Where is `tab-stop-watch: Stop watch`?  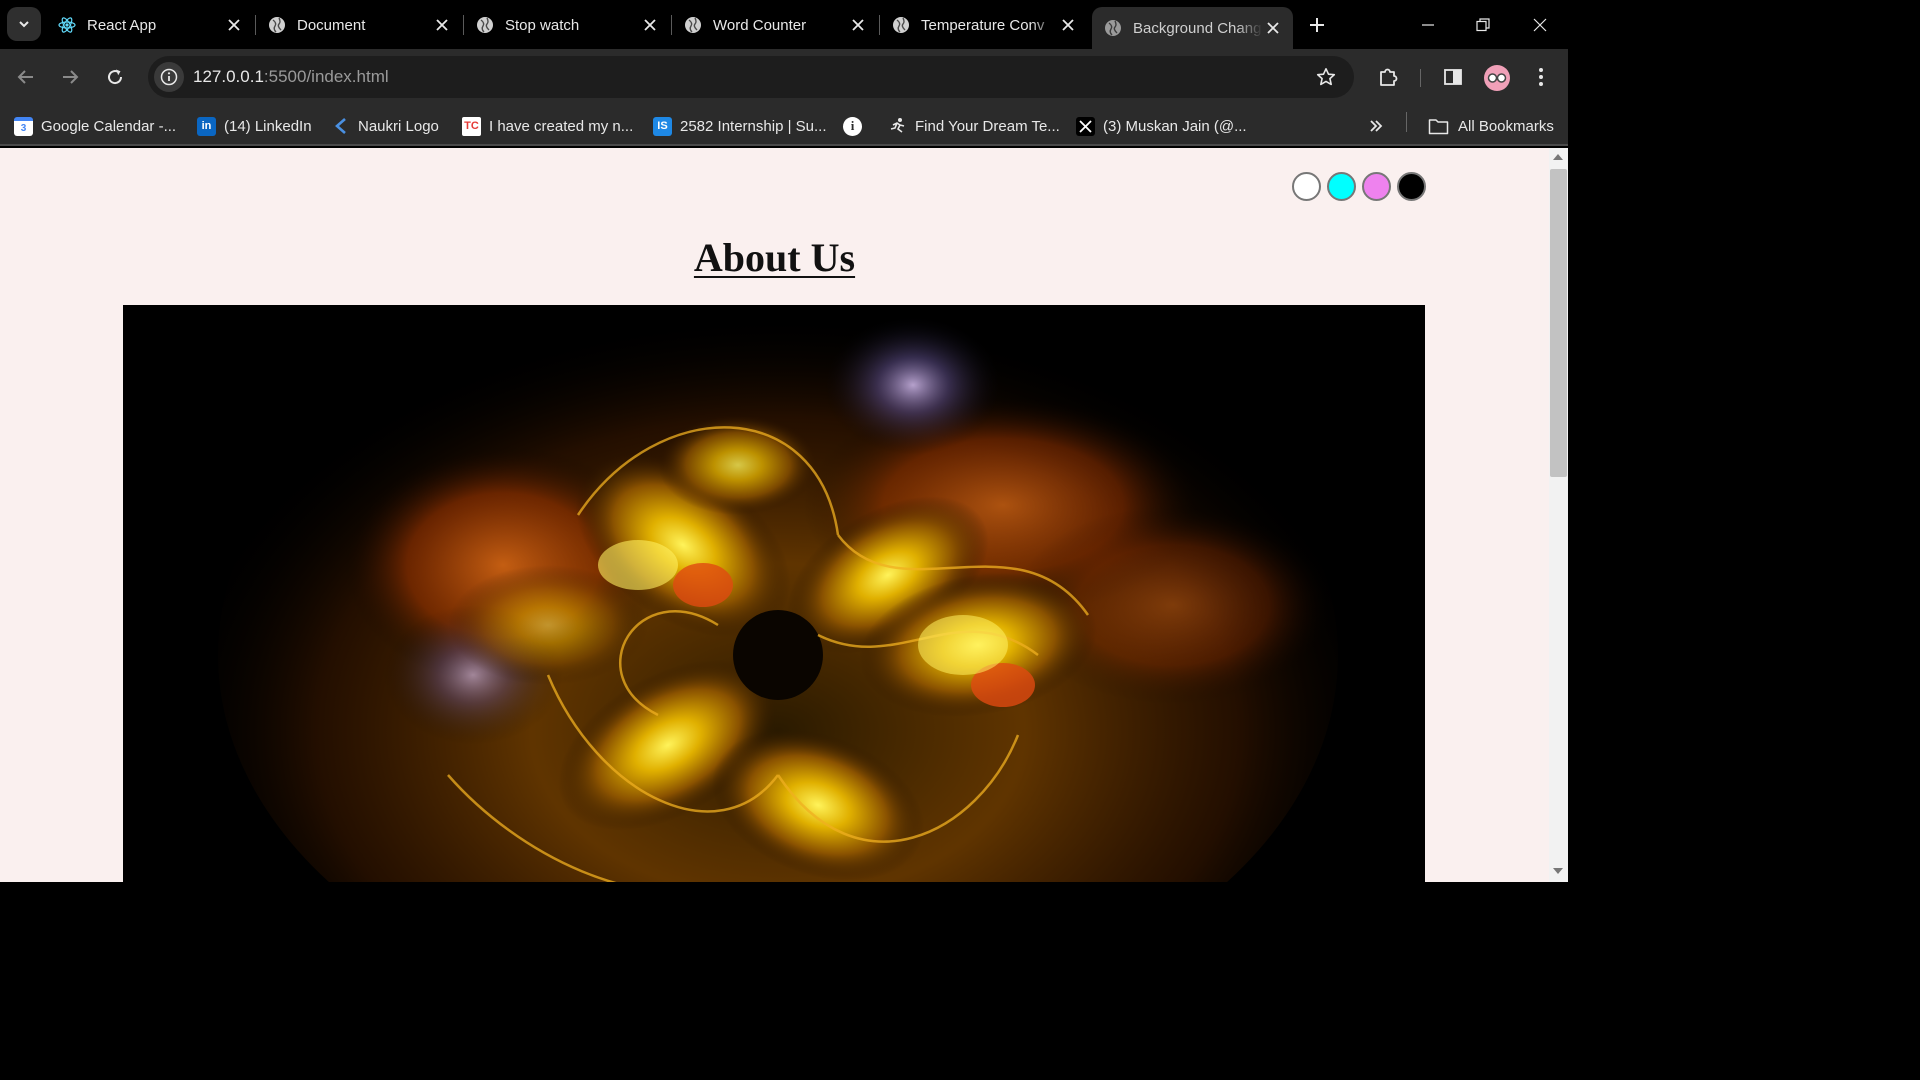
tab-stop-watch: Stop watch is located at coordinates (567, 25).